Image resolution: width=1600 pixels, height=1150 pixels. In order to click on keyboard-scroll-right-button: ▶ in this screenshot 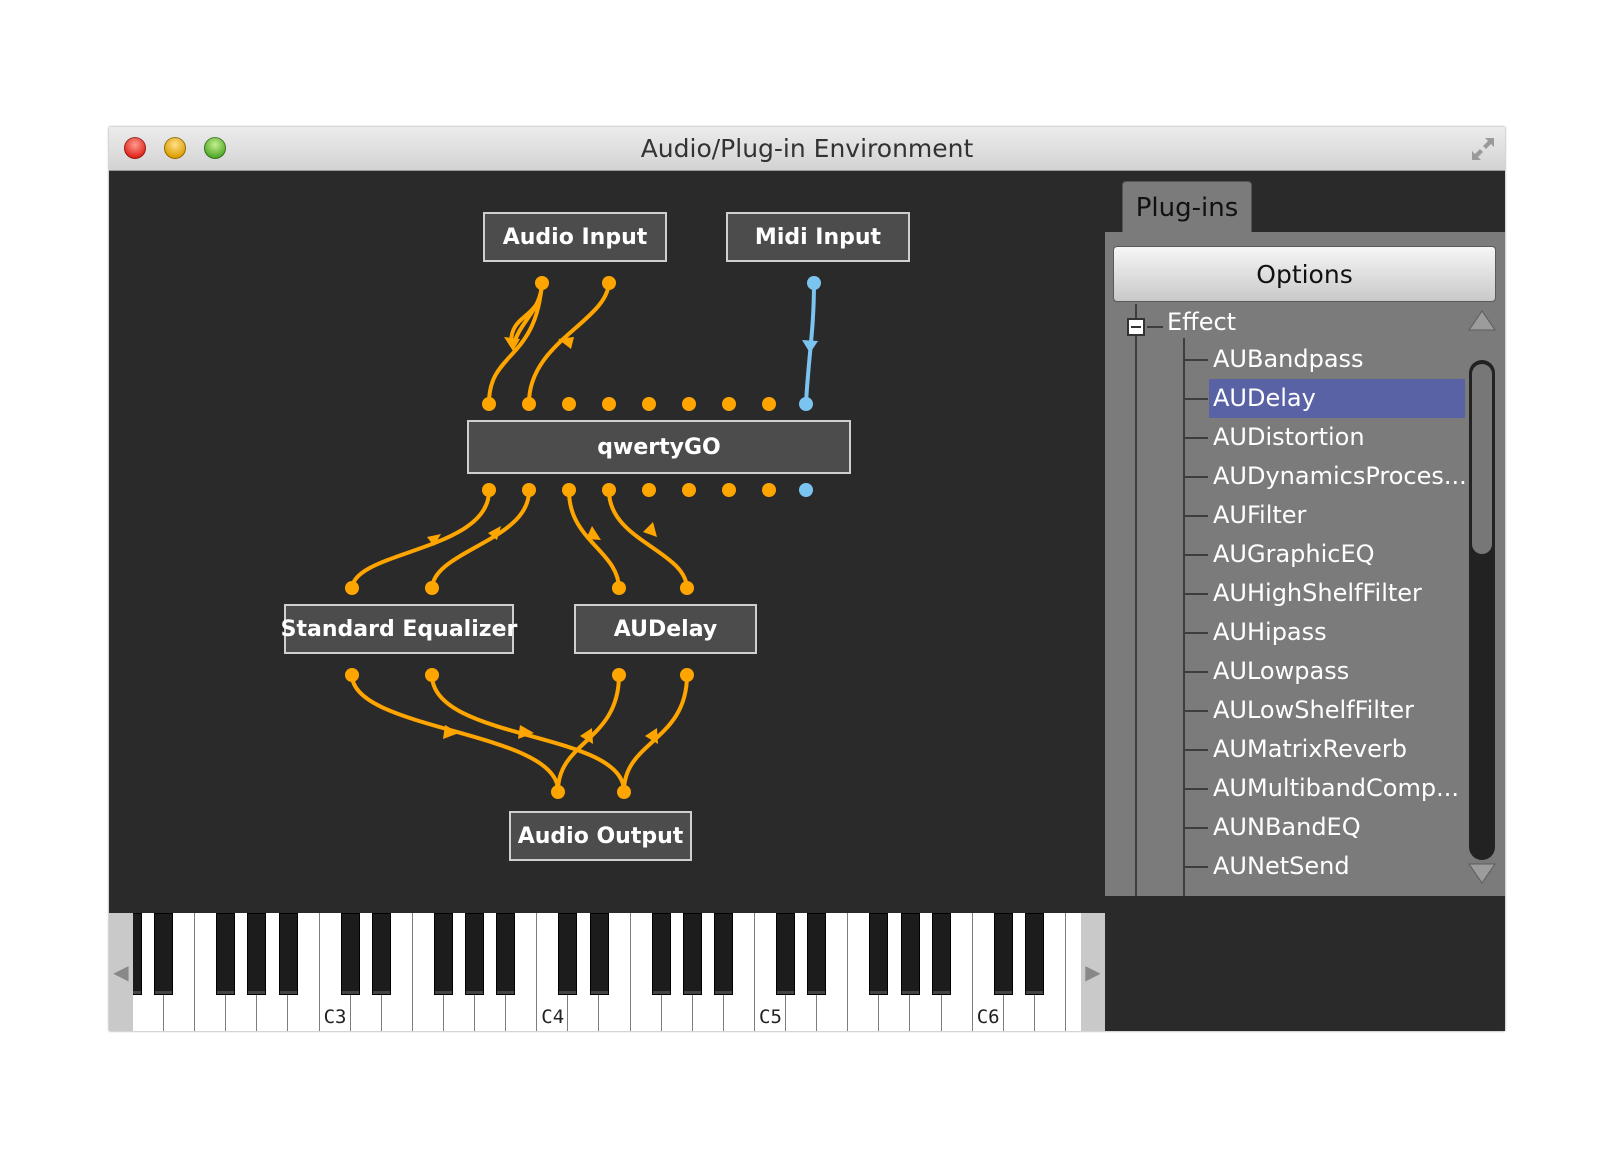, I will do `click(1093, 972)`.